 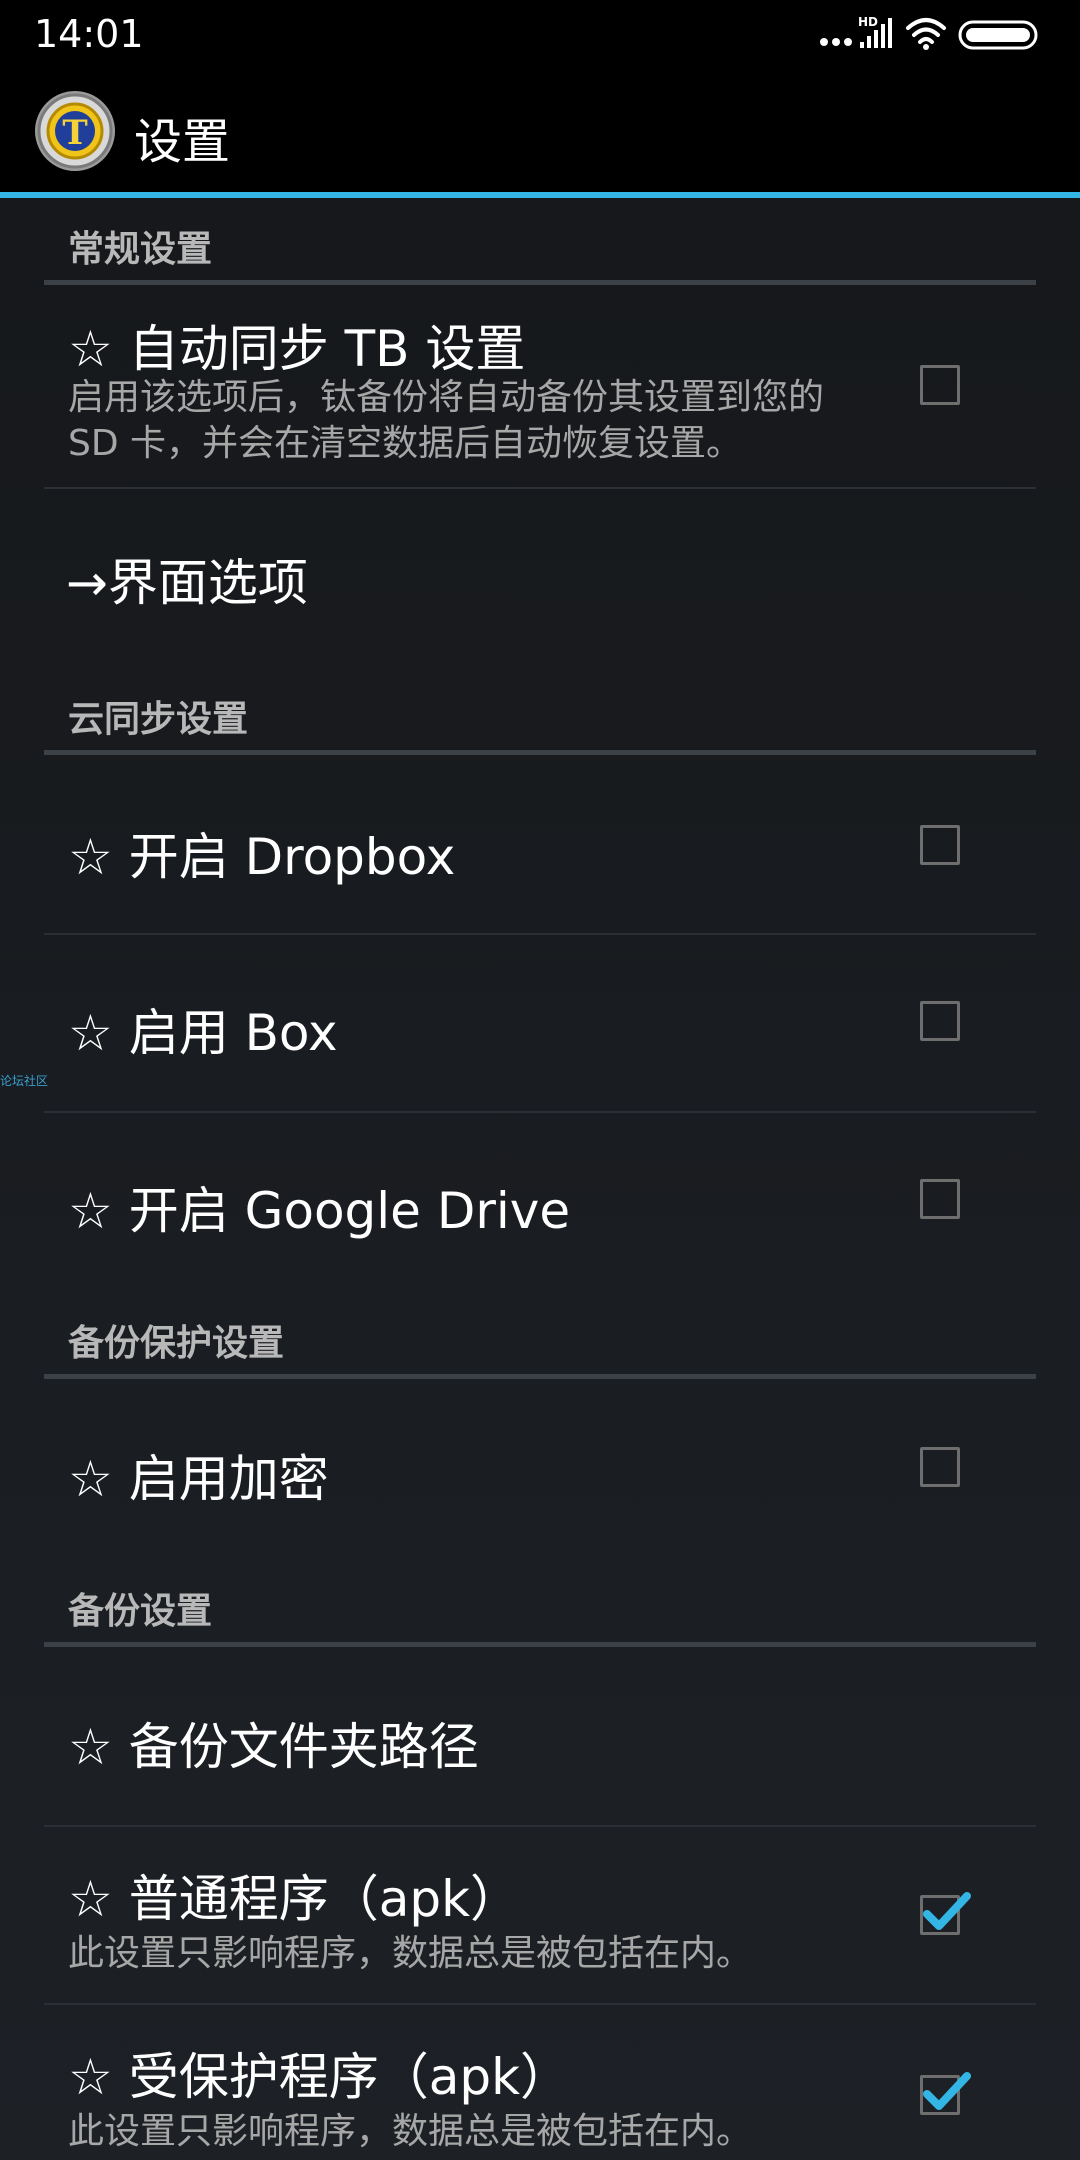 I want to click on box-title: ☆ 启用 Box, so click(x=203, y=1033).